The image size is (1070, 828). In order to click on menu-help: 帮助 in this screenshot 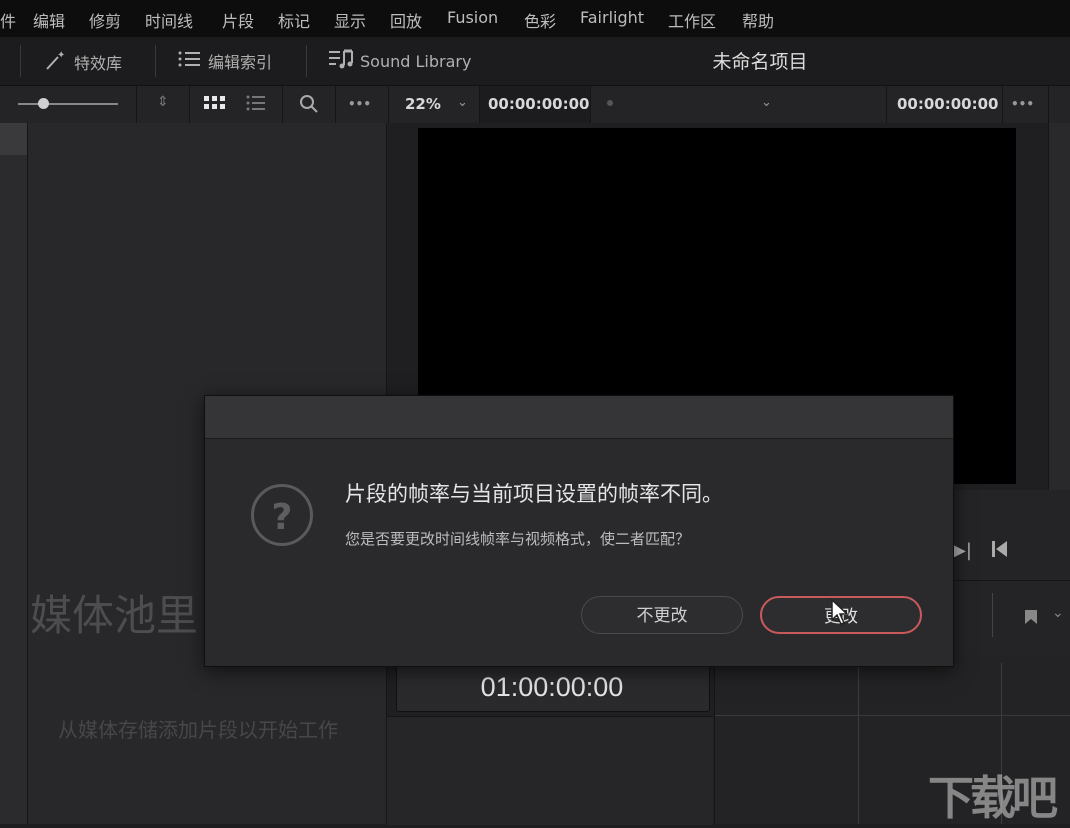, I will do `click(758, 20)`.